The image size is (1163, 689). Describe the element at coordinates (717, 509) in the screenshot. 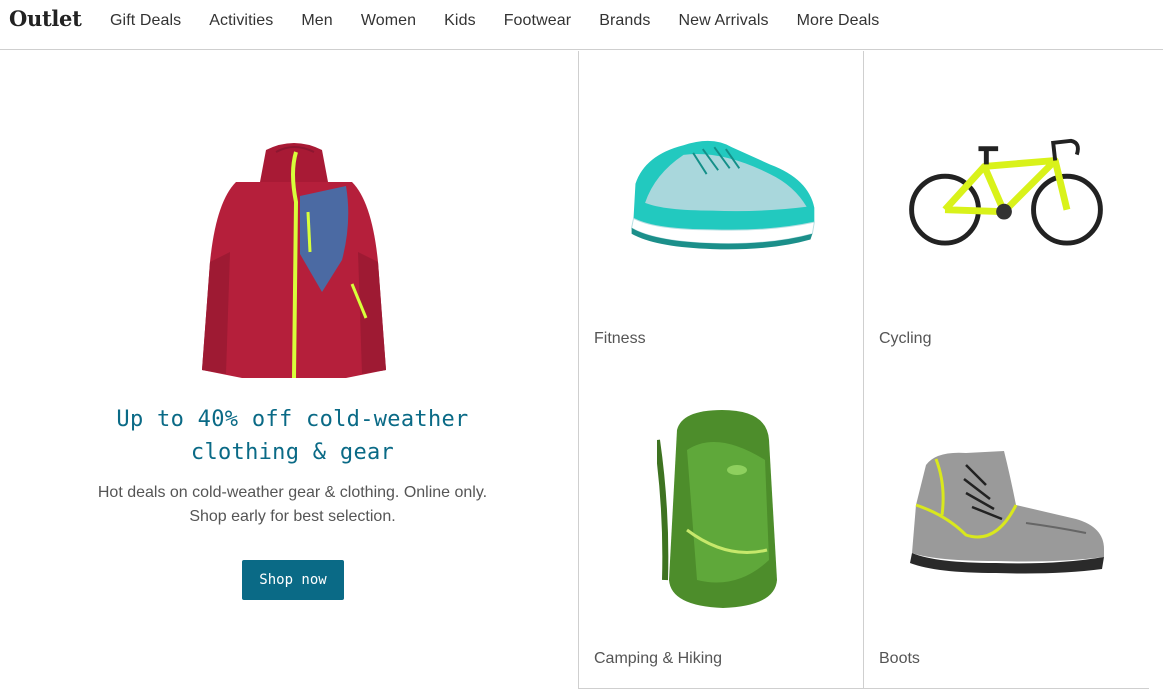

I see `backpack-image` at that location.